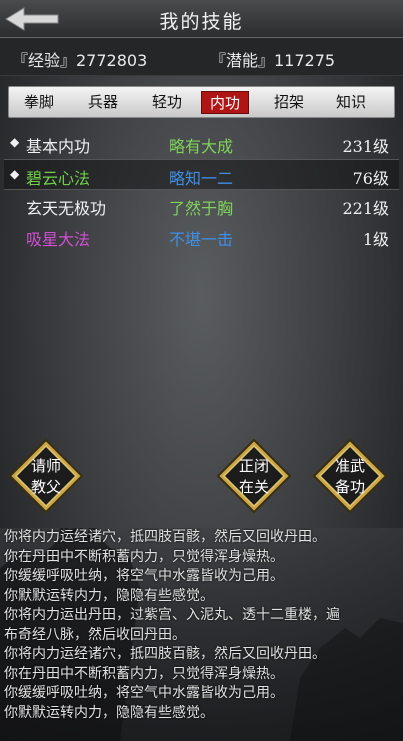 This screenshot has height=741, width=403. Describe the element at coordinates (253, 466) in the screenshot. I see `retreat-label-1: 正闭` at that location.